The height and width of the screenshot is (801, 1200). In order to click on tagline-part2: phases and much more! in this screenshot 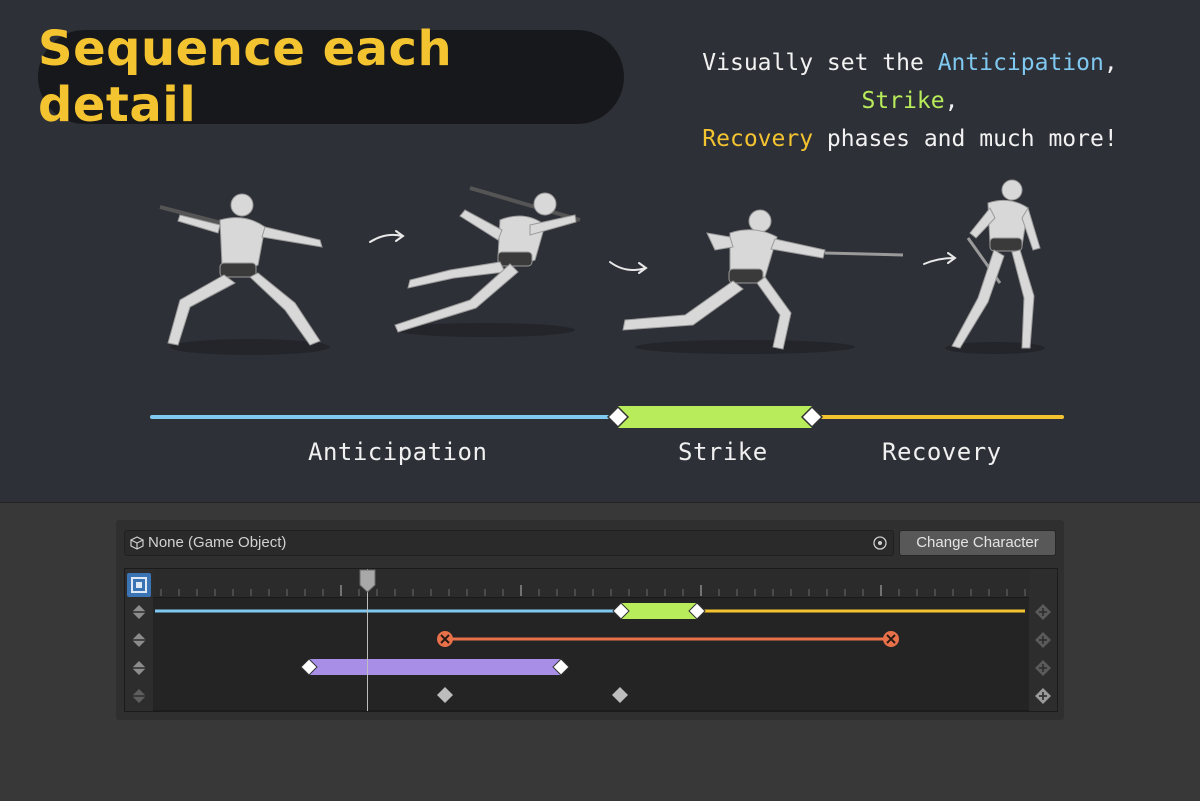, I will do `click(965, 139)`.